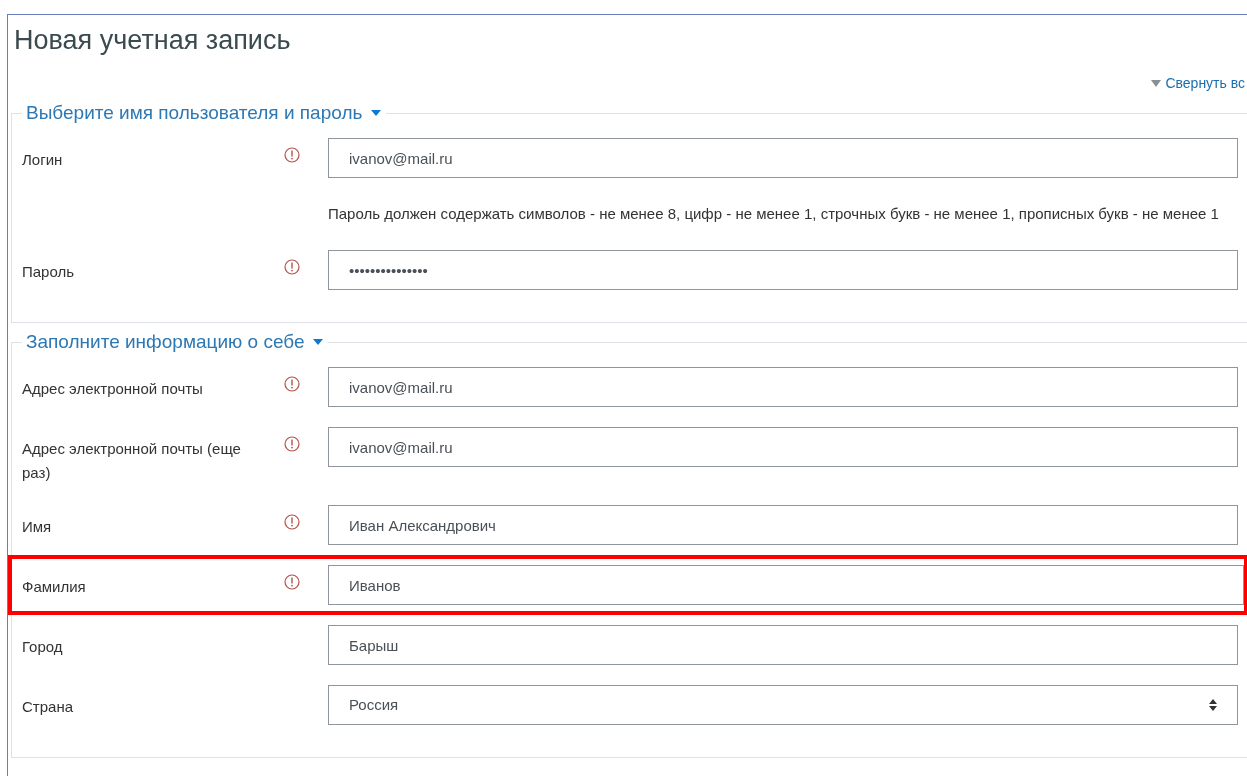 This screenshot has height=776, width=1247. I want to click on input-field: Иванов, so click(786, 585).